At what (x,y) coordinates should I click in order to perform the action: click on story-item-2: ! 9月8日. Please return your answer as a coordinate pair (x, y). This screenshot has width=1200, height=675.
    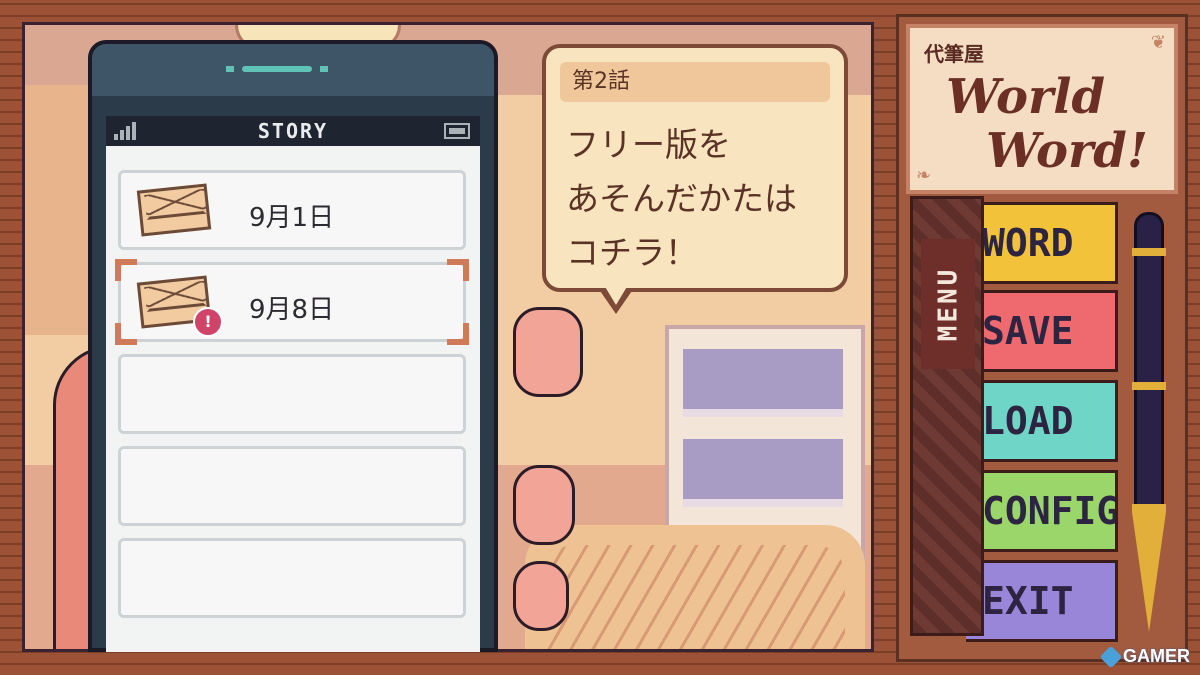
    Looking at the image, I should click on (292, 302).